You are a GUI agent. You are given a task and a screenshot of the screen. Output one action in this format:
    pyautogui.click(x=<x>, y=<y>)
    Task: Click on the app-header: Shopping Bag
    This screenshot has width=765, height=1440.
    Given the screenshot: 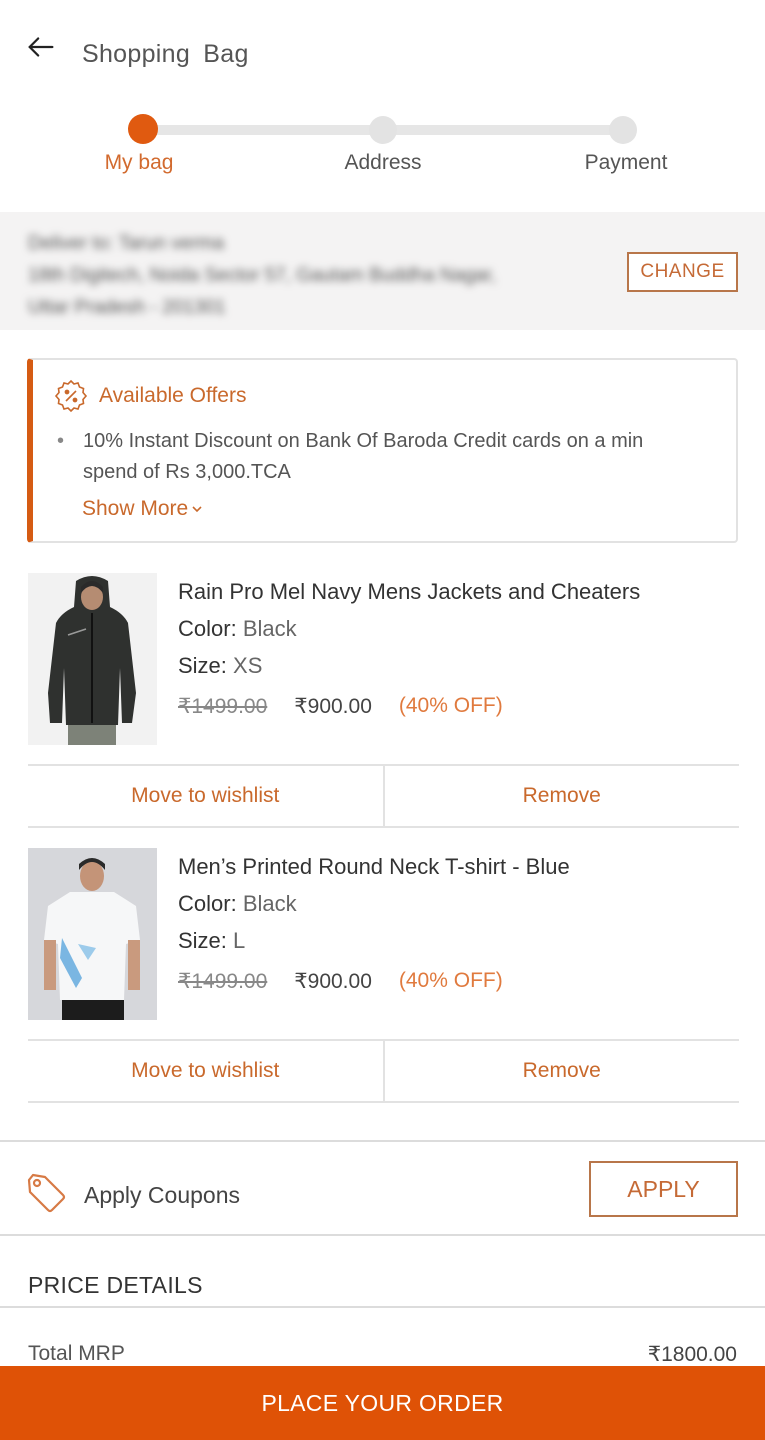 What is the action you would take?
    pyautogui.click(x=382, y=50)
    